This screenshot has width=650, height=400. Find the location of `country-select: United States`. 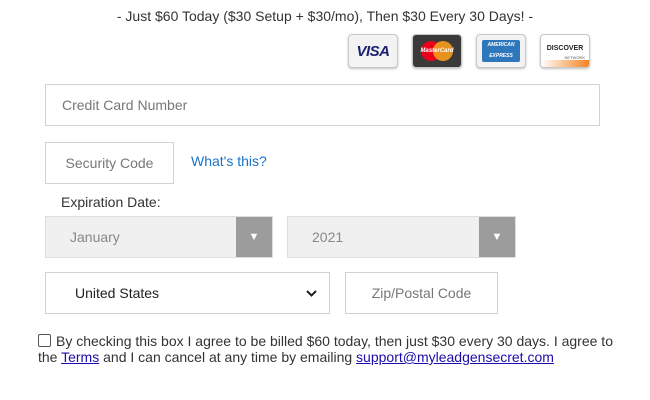

country-select: United States is located at coordinates (187, 293).